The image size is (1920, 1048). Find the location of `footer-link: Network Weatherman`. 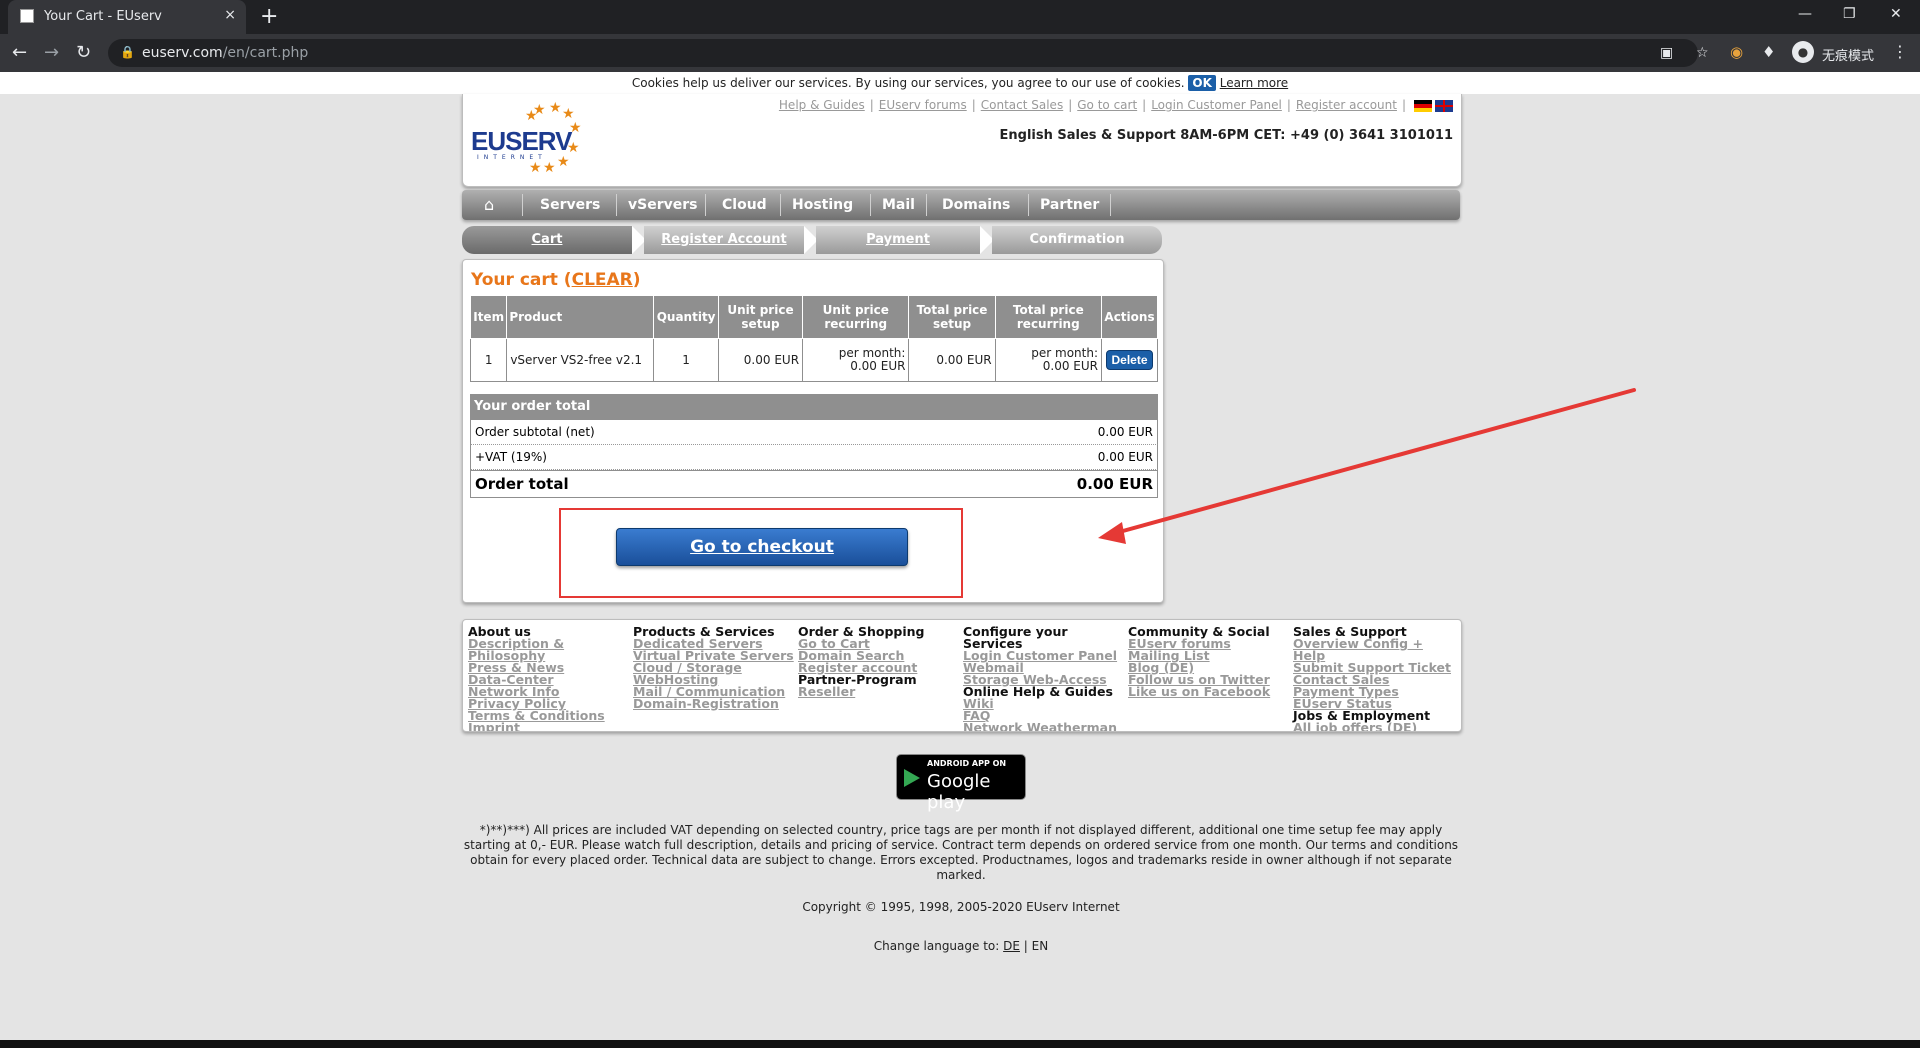

footer-link: Network Weatherman is located at coordinates (1044, 726).